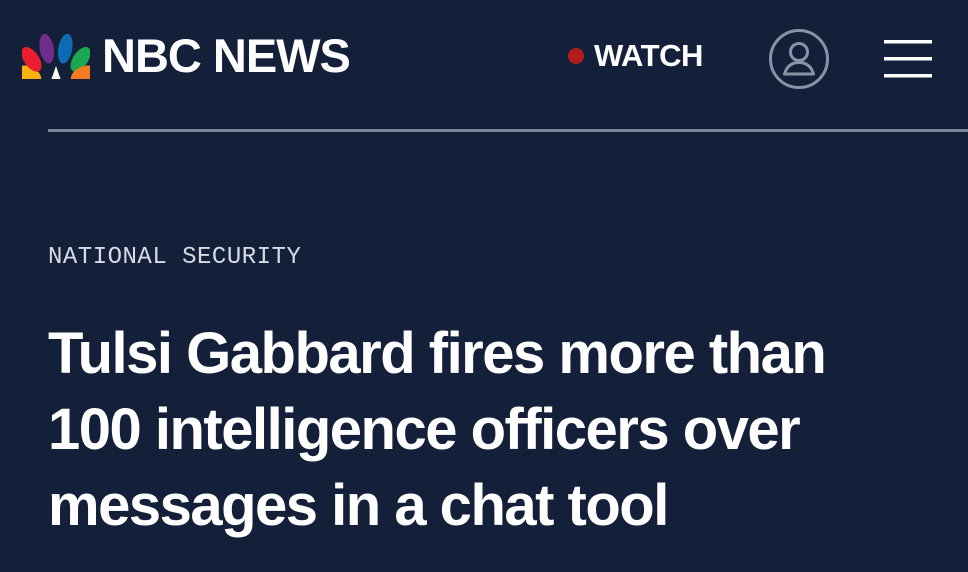 The width and height of the screenshot is (968, 572). I want to click on menu-button, so click(908, 59).